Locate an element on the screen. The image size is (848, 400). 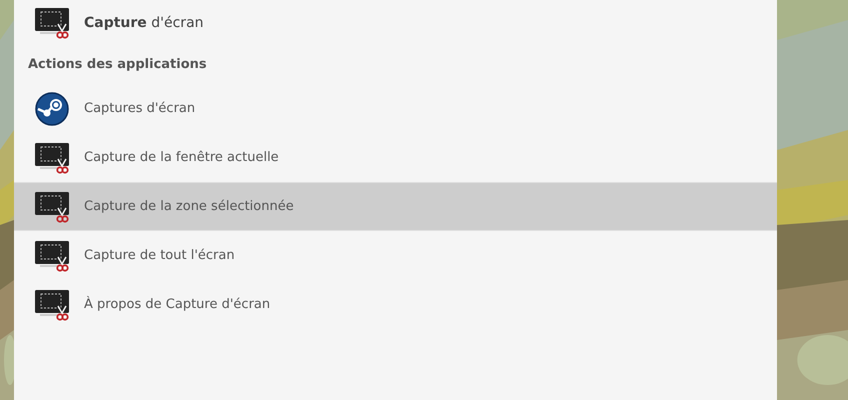
action-label: Capture de la zone sélectionnée is located at coordinates (189, 207).